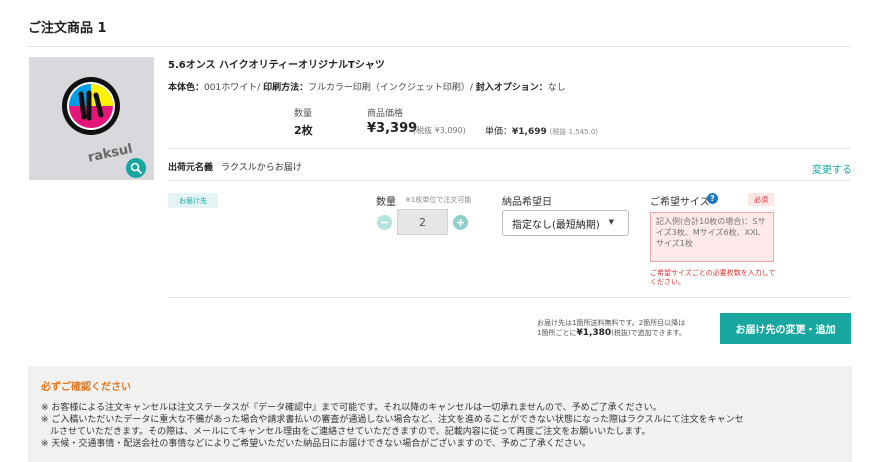 The image size is (880, 462). I want to click on quantity-value: 2枚, so click(303, 130).